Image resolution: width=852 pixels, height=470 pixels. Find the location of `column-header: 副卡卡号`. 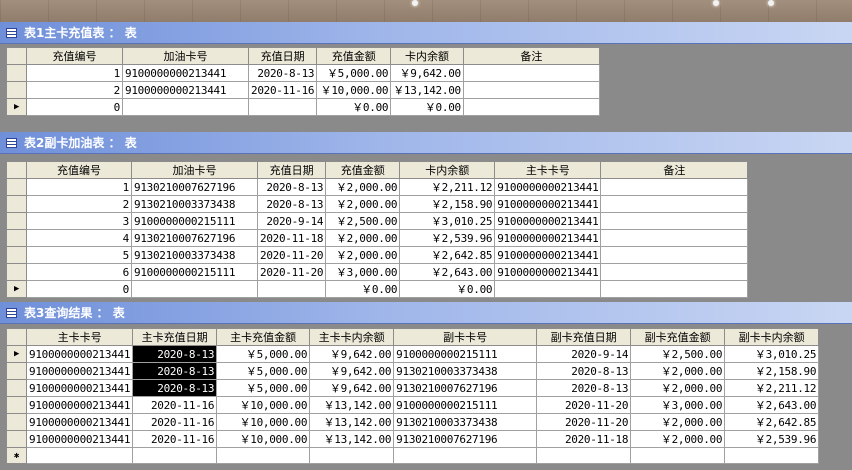

column-header: 副卡卡号 is located at coordinates (465, 337).